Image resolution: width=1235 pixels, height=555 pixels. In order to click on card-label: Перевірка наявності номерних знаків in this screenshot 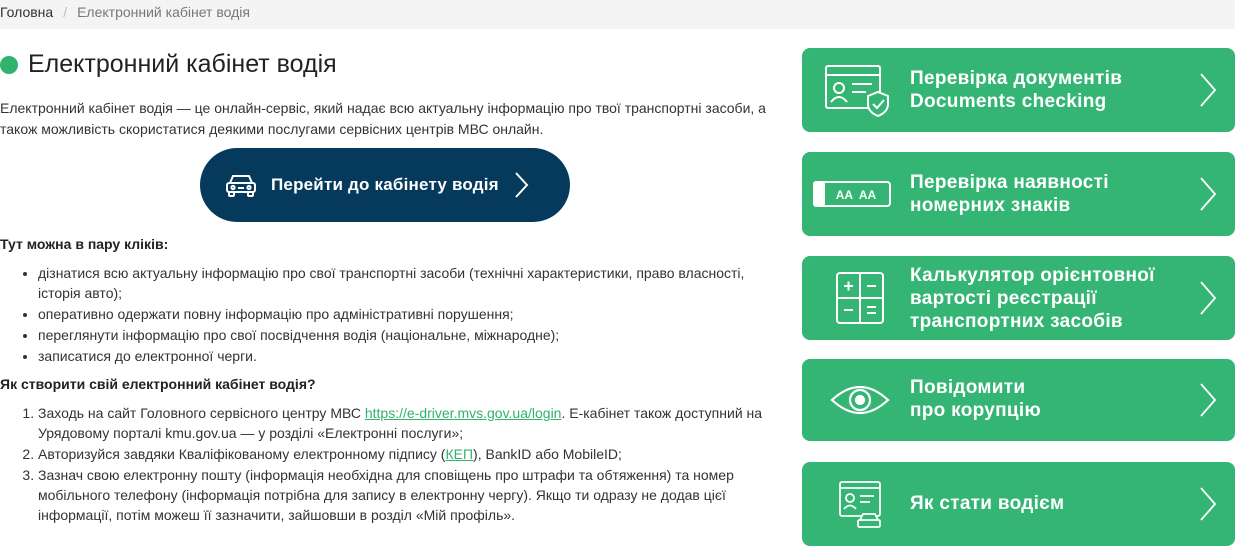, I will do `click(1009, 194)`.